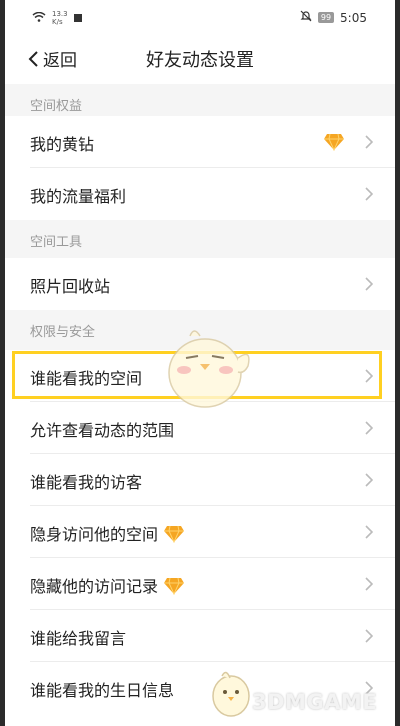  Describe the element at coordinates (102, 690) in the screenshot. I see `row-label: 谁能看我的生日信息` at that location.